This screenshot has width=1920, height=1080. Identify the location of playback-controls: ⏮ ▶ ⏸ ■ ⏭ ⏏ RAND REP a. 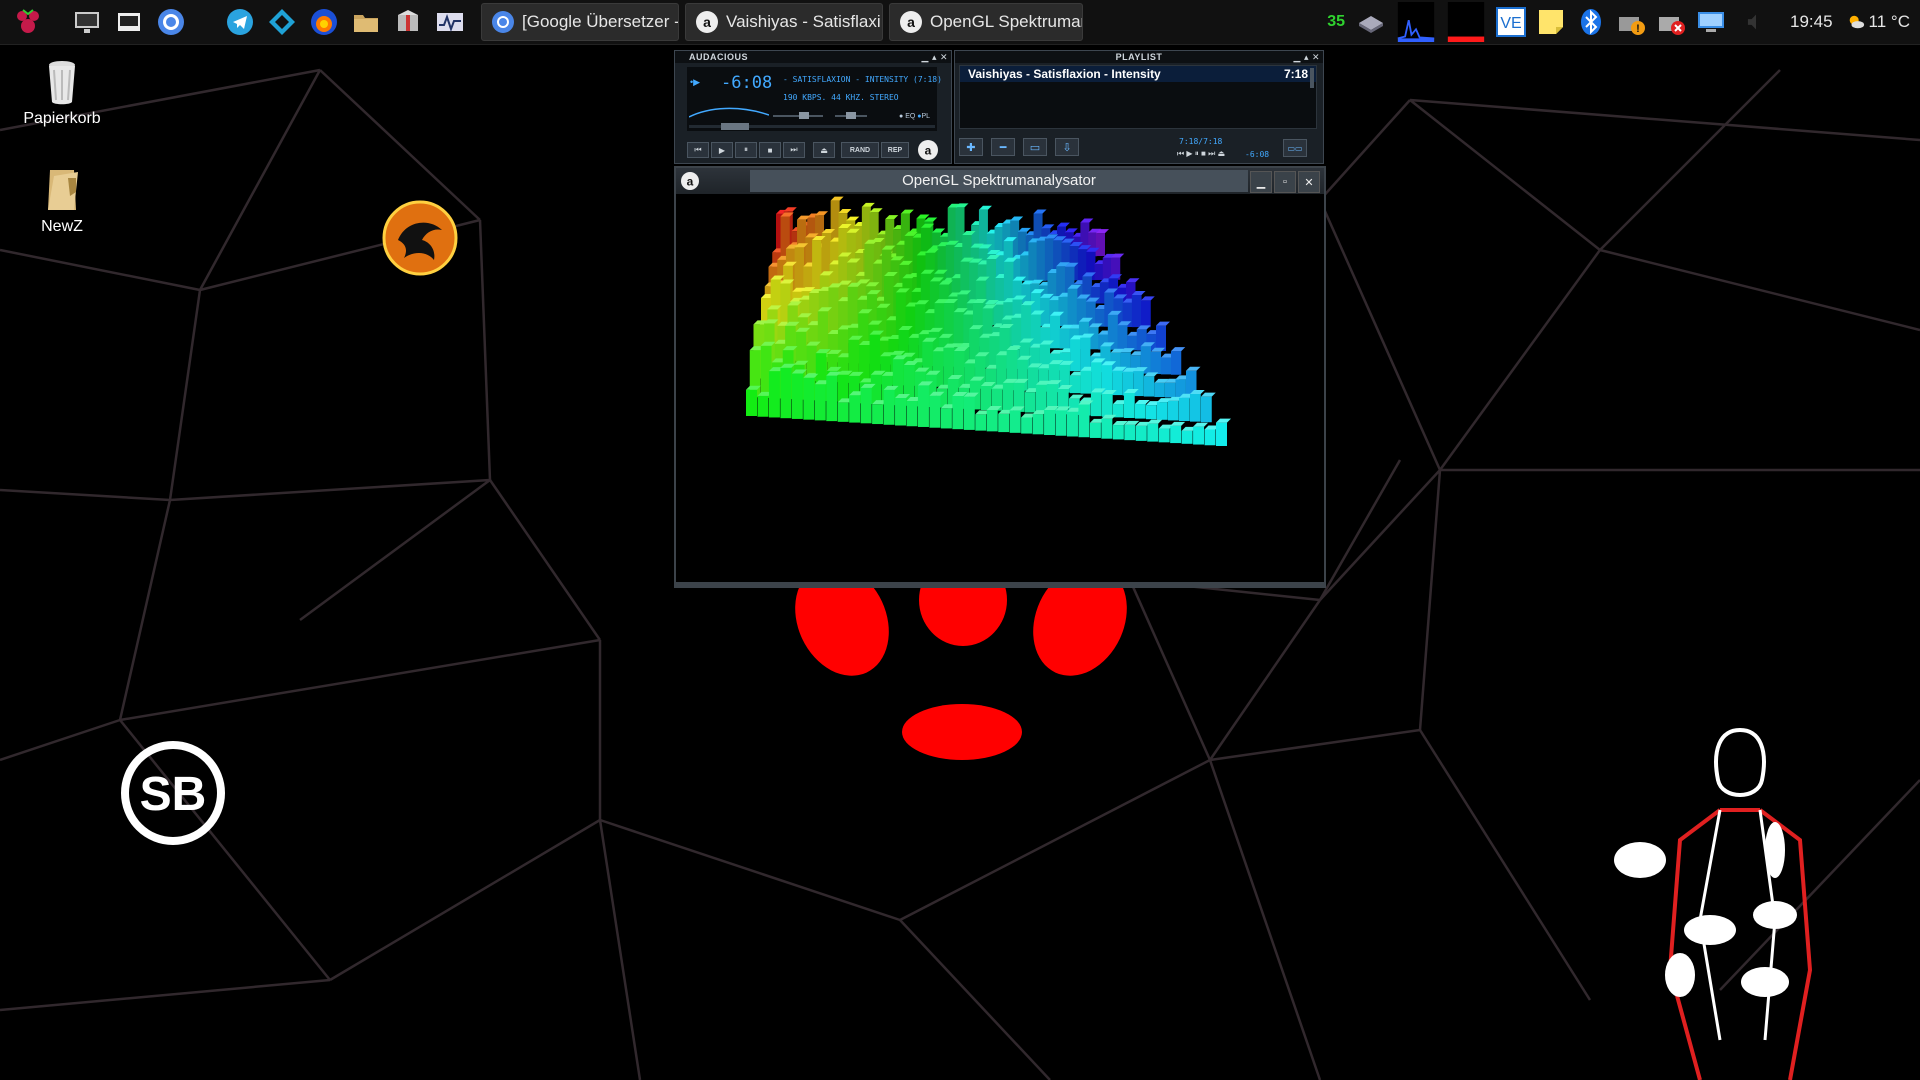
(813, 150).